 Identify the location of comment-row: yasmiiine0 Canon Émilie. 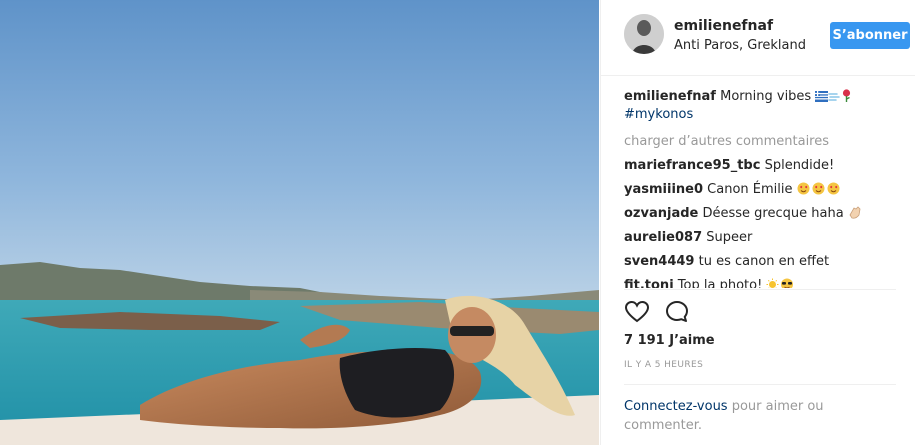
(766, 190).